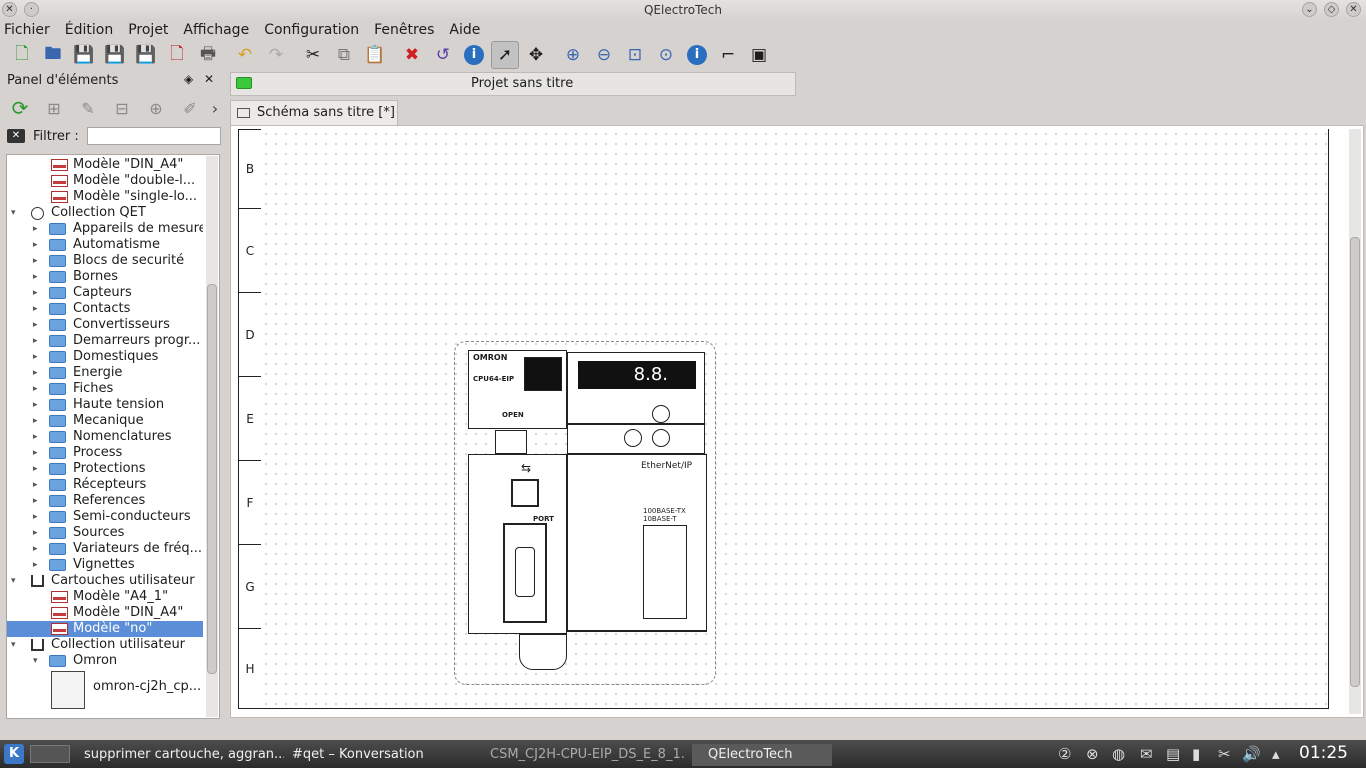 The image size is (1366, 768). Describe the element at coordinates (443, 55) in the screenshot. I see `rotate-icon: ↺` at that location.